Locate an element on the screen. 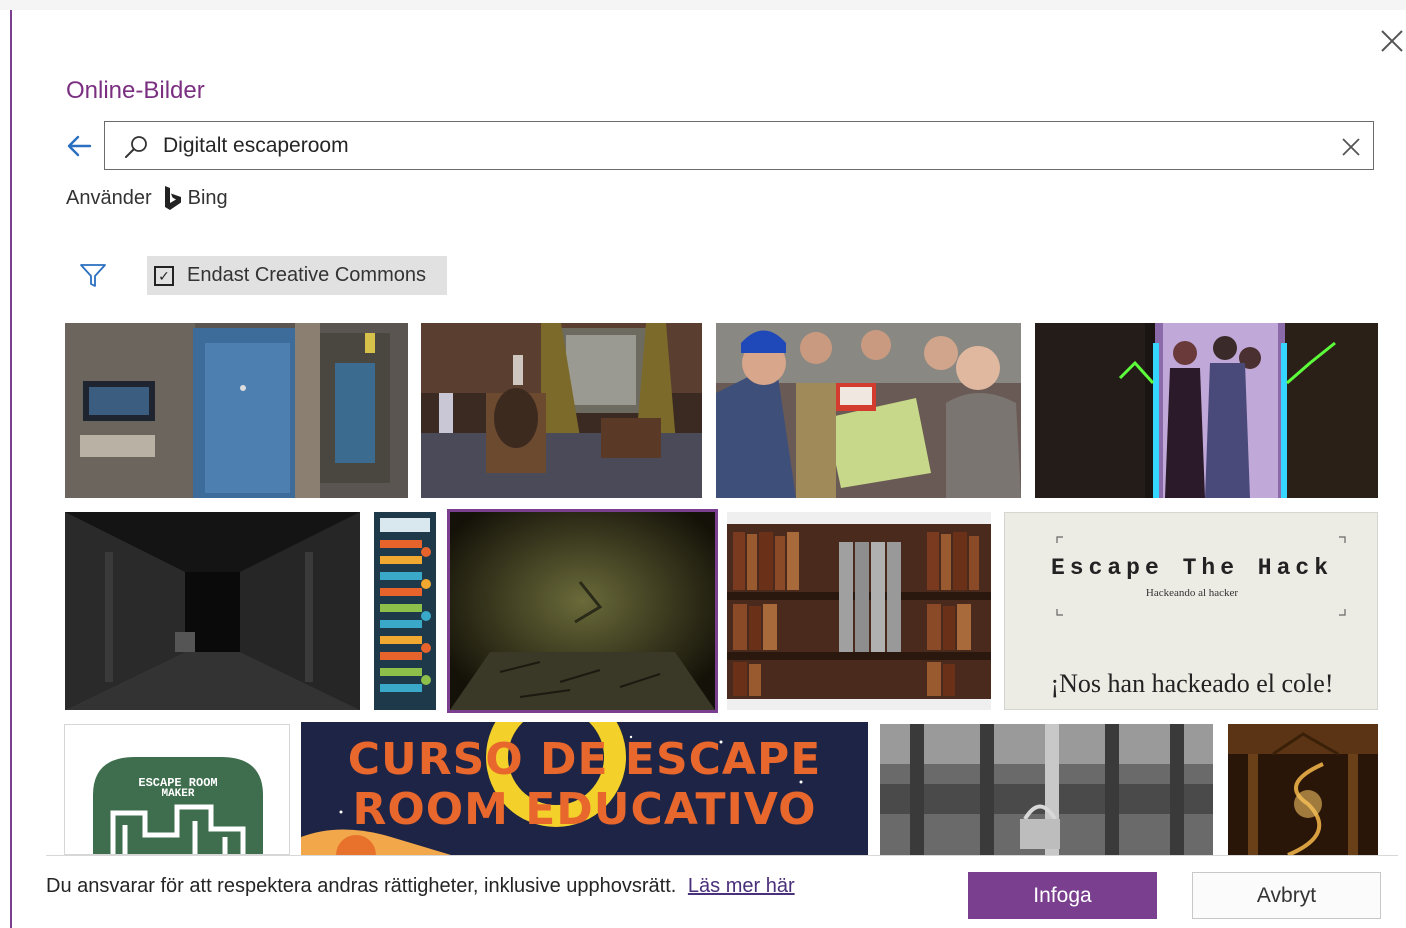 Image resolution: width=1406 pixels, height=928 pixels. thumb-cave-wall is located at coordinates (582, 611).